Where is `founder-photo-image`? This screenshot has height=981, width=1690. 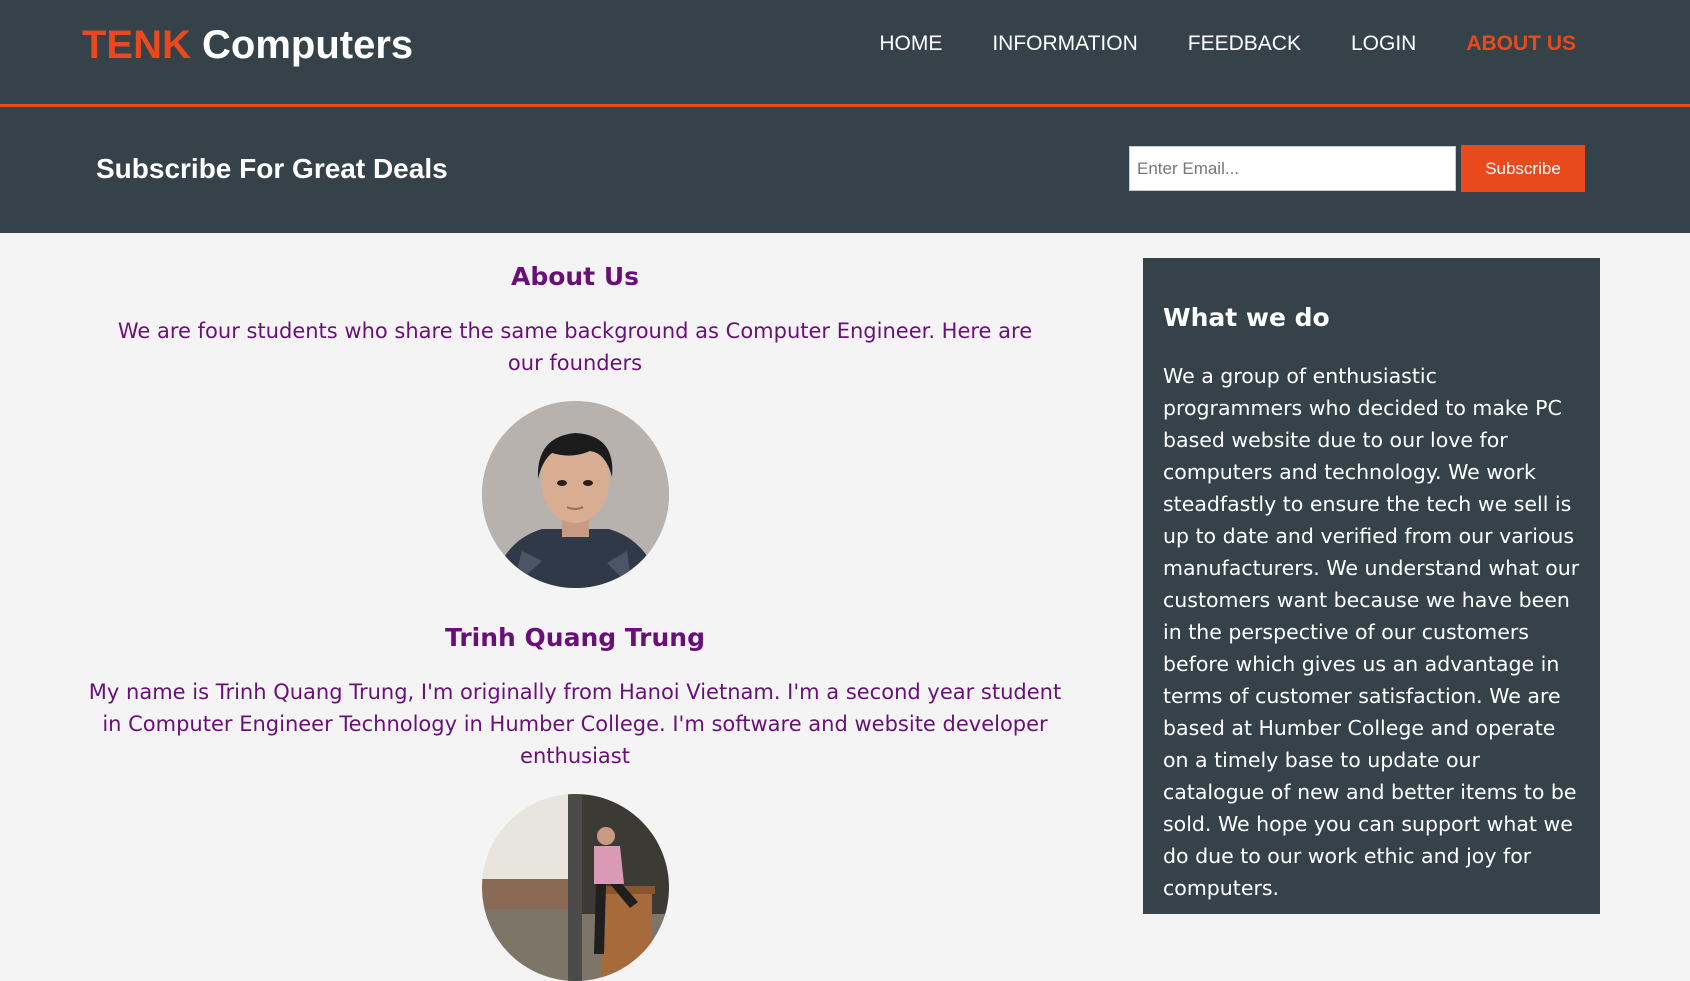
founder-photo-image is located at coordinates (575, 887).